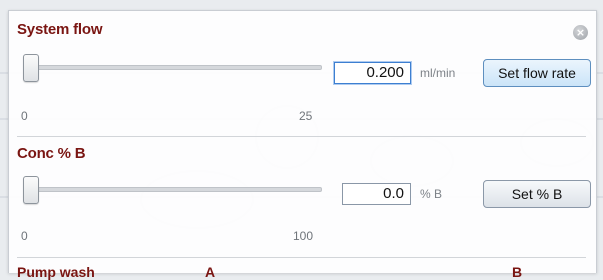 The height and width of the screenshot is (280, 603). Describe the element at coordinates (431, 194) in the screenshot. I see `conc-b-unit: % B` at that location.